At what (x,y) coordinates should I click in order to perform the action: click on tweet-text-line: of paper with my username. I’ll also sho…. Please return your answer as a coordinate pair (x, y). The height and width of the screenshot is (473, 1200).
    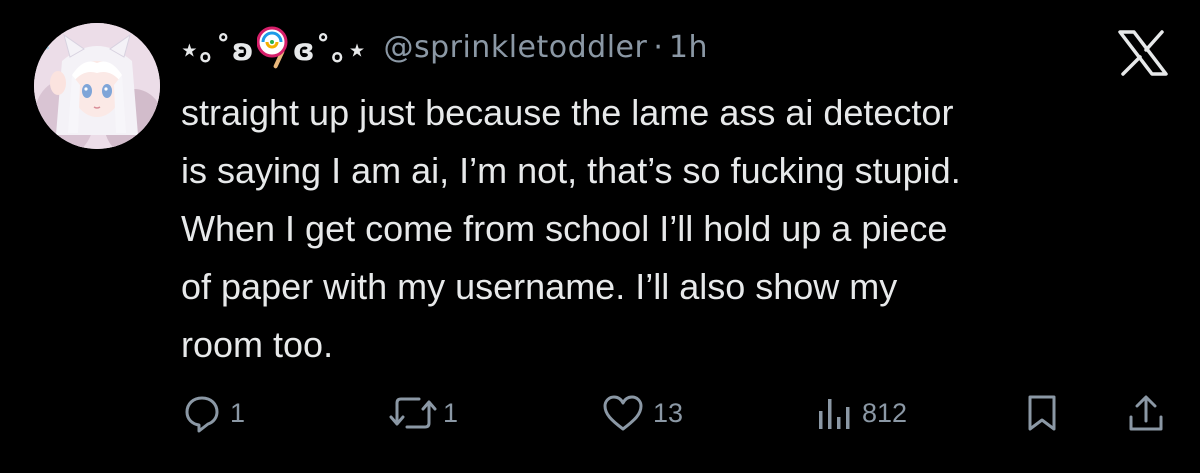
    Looking at the image, I should click on (539, 286).